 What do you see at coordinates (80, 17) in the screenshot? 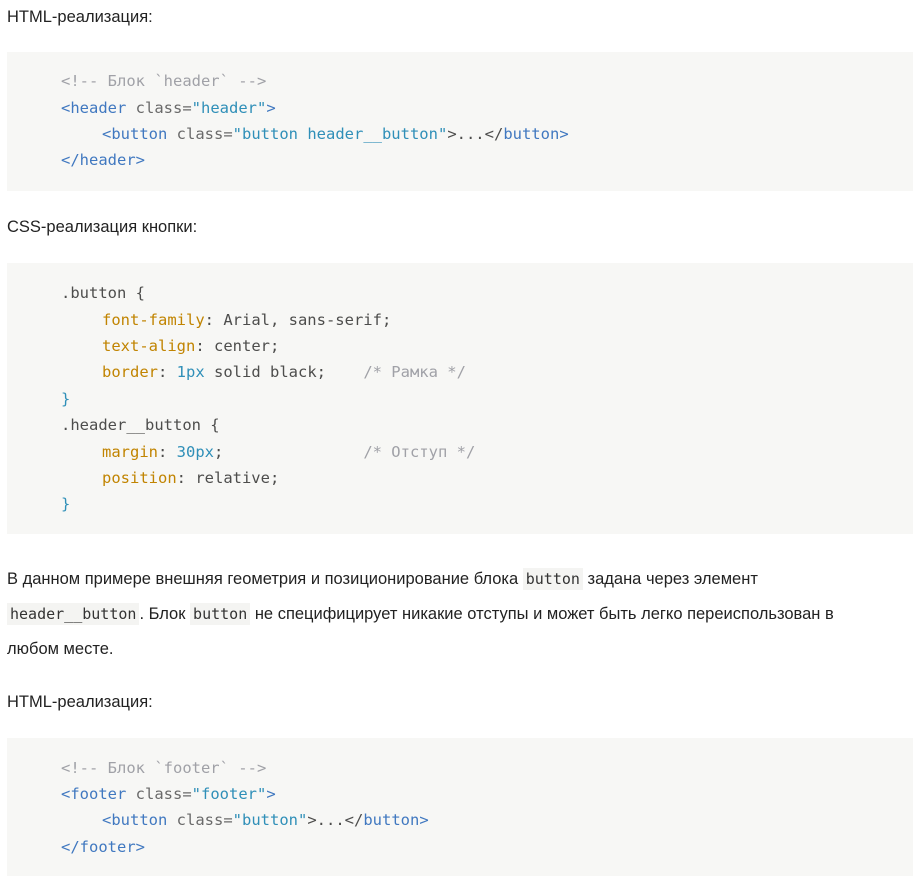
I see `heading-html-implementation: HTML-реализация:` at bounding box center [80, 17].